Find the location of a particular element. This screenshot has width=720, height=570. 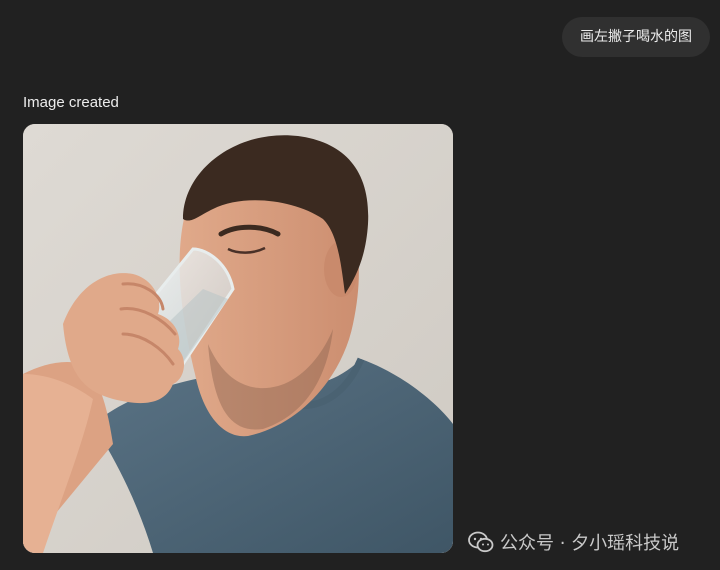

watermark-text: 公众号 · 夕小瑶科技说 is located at coordinates (590, 543).